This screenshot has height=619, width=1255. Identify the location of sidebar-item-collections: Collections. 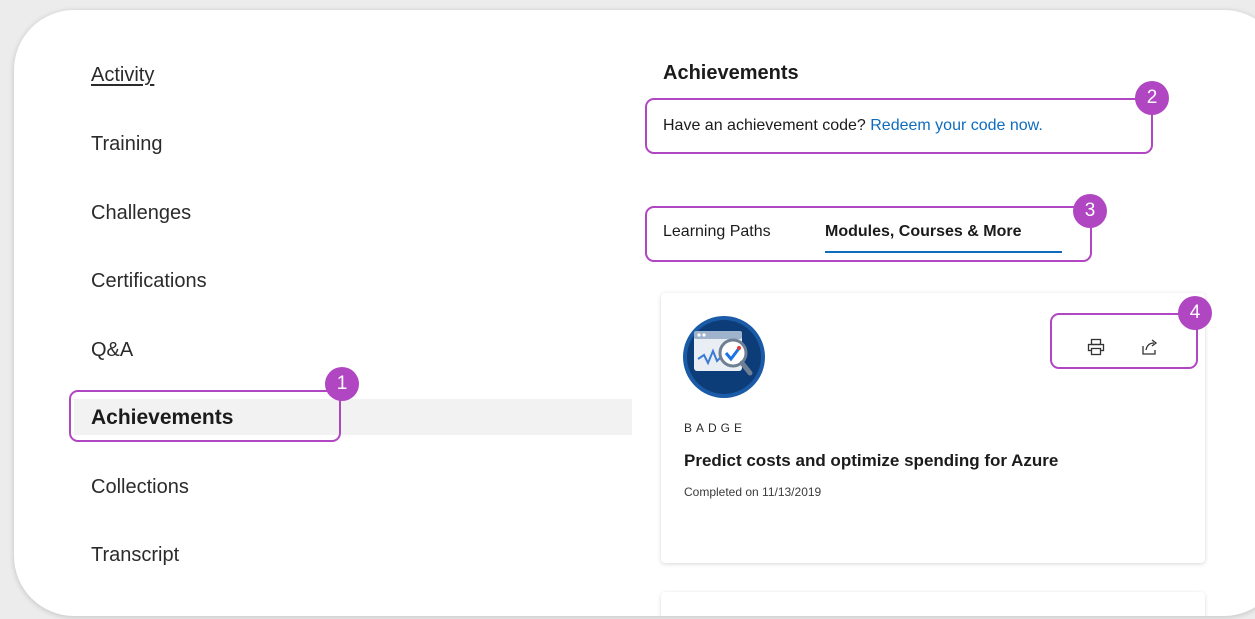
(140, 487).